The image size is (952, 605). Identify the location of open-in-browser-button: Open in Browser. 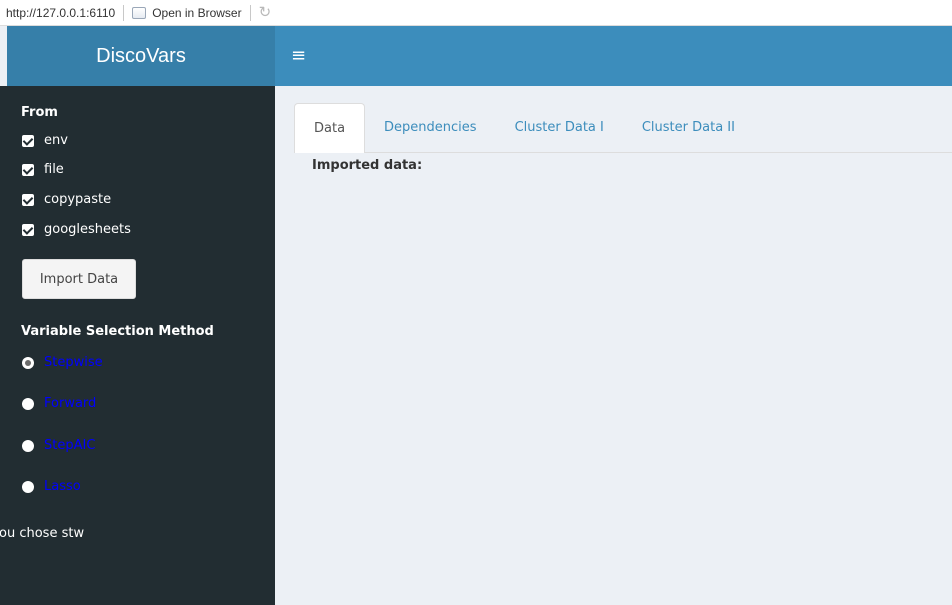
(187, 12).